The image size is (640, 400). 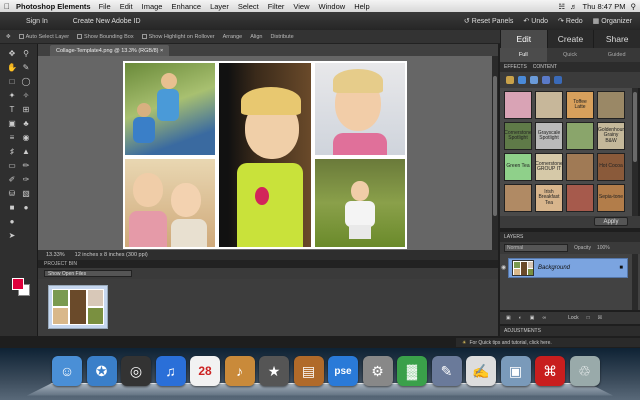 What do you see at coordinates (377, 371) in the screenshot?
I see `preferences-icon: ⚙` at bounding box center [377, 371].